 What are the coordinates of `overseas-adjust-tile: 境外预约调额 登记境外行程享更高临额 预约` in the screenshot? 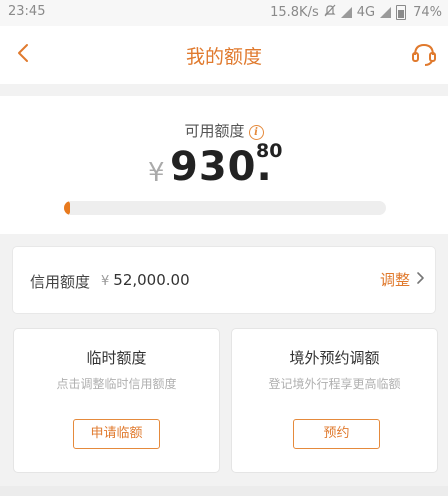 It's located at (334, 400).